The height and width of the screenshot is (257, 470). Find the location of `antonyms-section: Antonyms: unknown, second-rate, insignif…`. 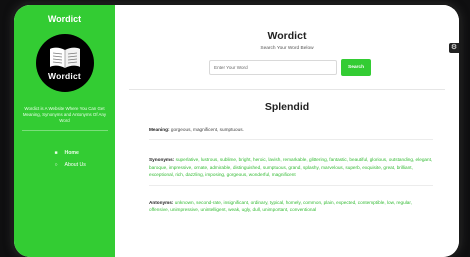

antonyms-section: Antonyms: unknown, second-rate, insignif… is located at coordinates (291, 206).